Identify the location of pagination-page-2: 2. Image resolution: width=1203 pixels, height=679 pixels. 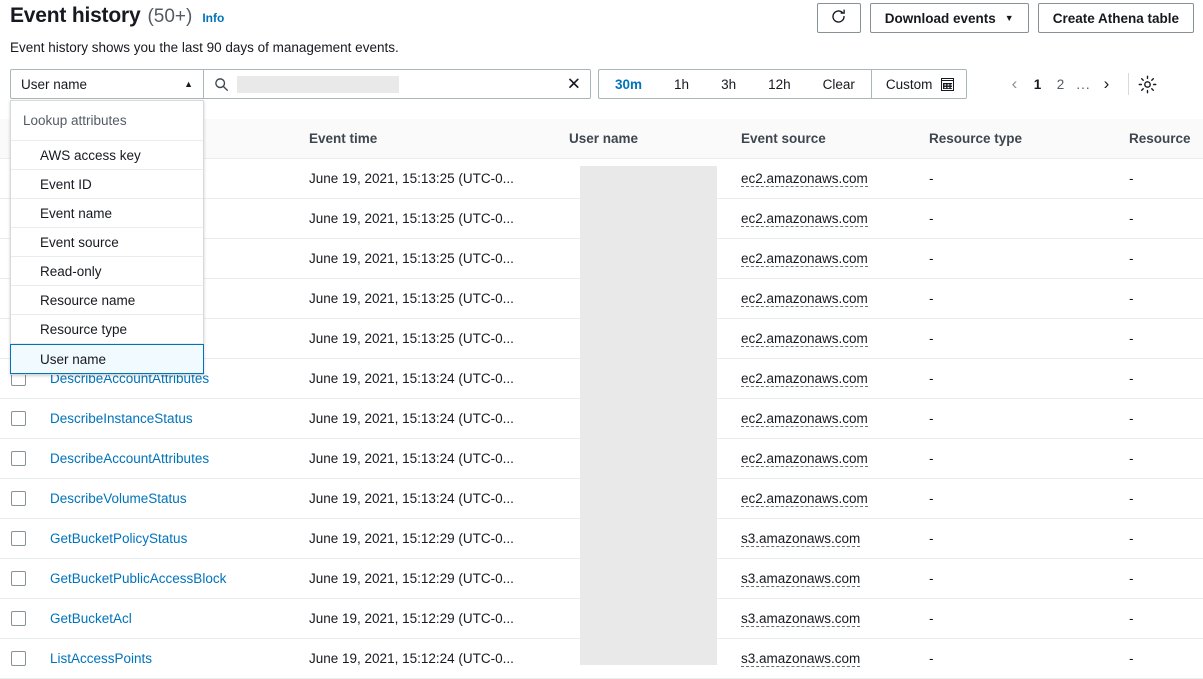
(1060, 84).